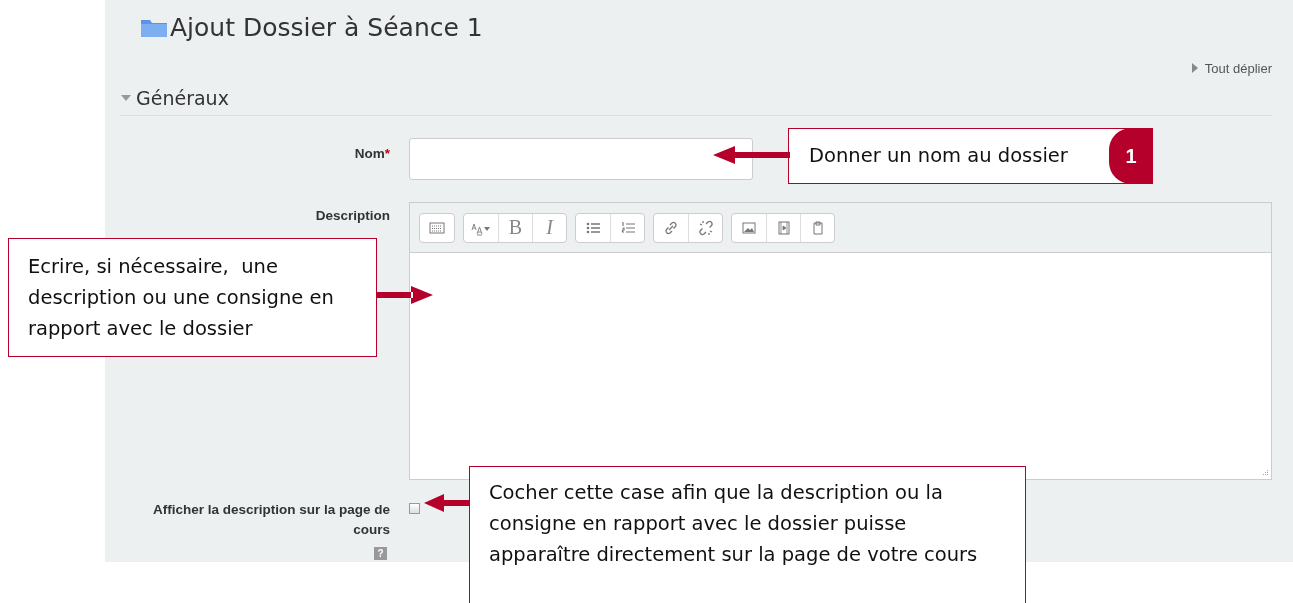 This screenshot has width=1293, height=603. I want to click on image-icon, so click(749, 227).